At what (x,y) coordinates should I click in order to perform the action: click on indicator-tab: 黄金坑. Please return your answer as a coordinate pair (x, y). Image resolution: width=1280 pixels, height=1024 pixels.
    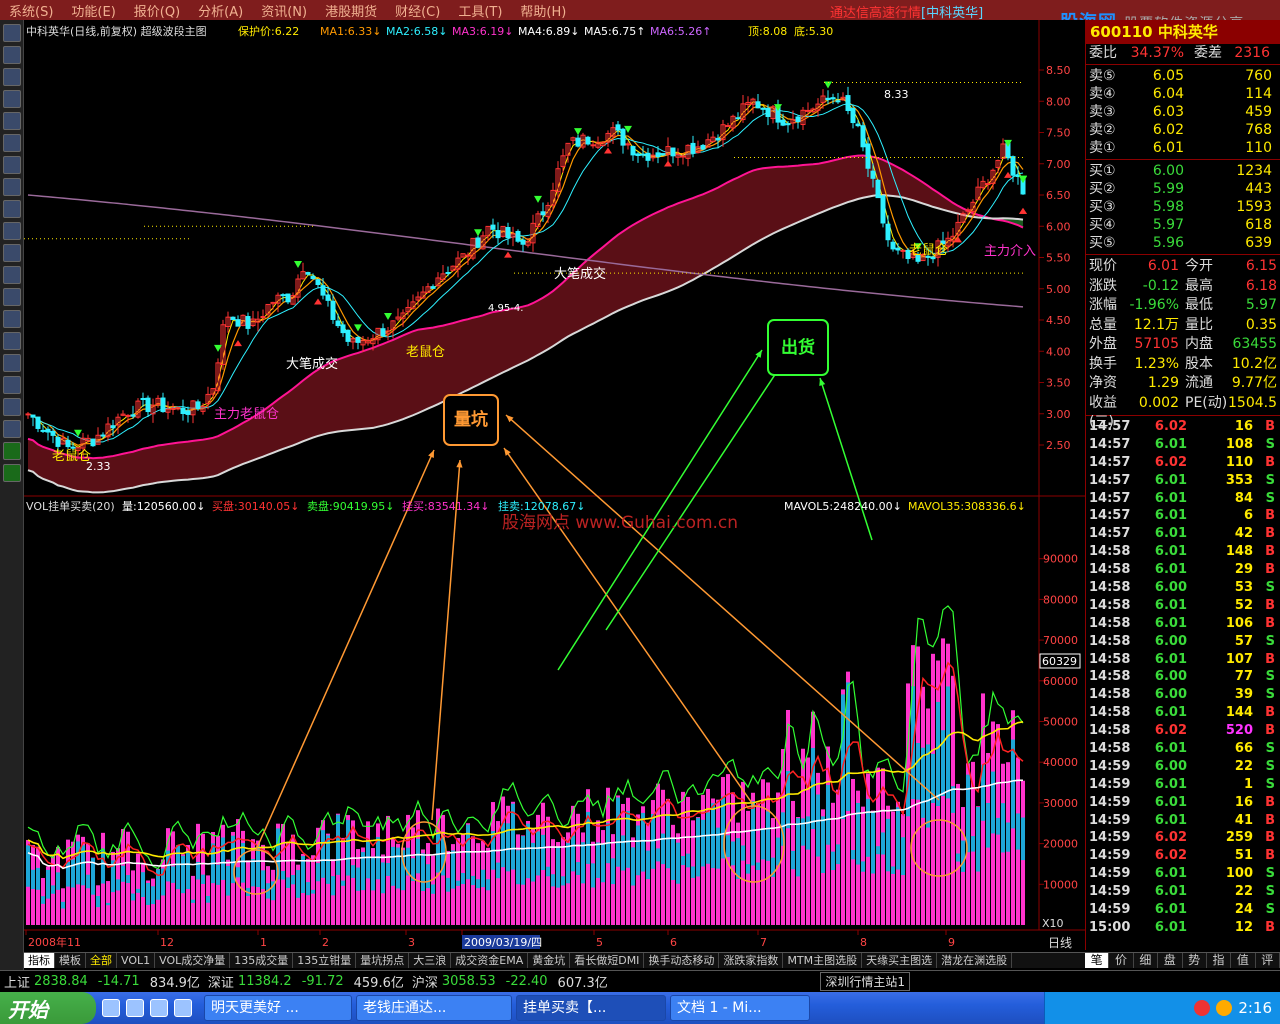
    Looking at the image, I should click on (549, 960).